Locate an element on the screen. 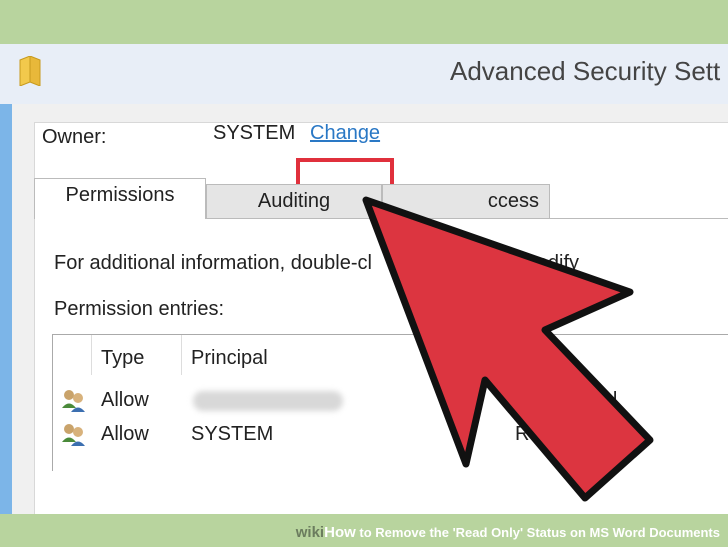 The width and height of the screenshot is (728, 547). permission-entries-label: Permission entries: is located at coordinates (139, 309).